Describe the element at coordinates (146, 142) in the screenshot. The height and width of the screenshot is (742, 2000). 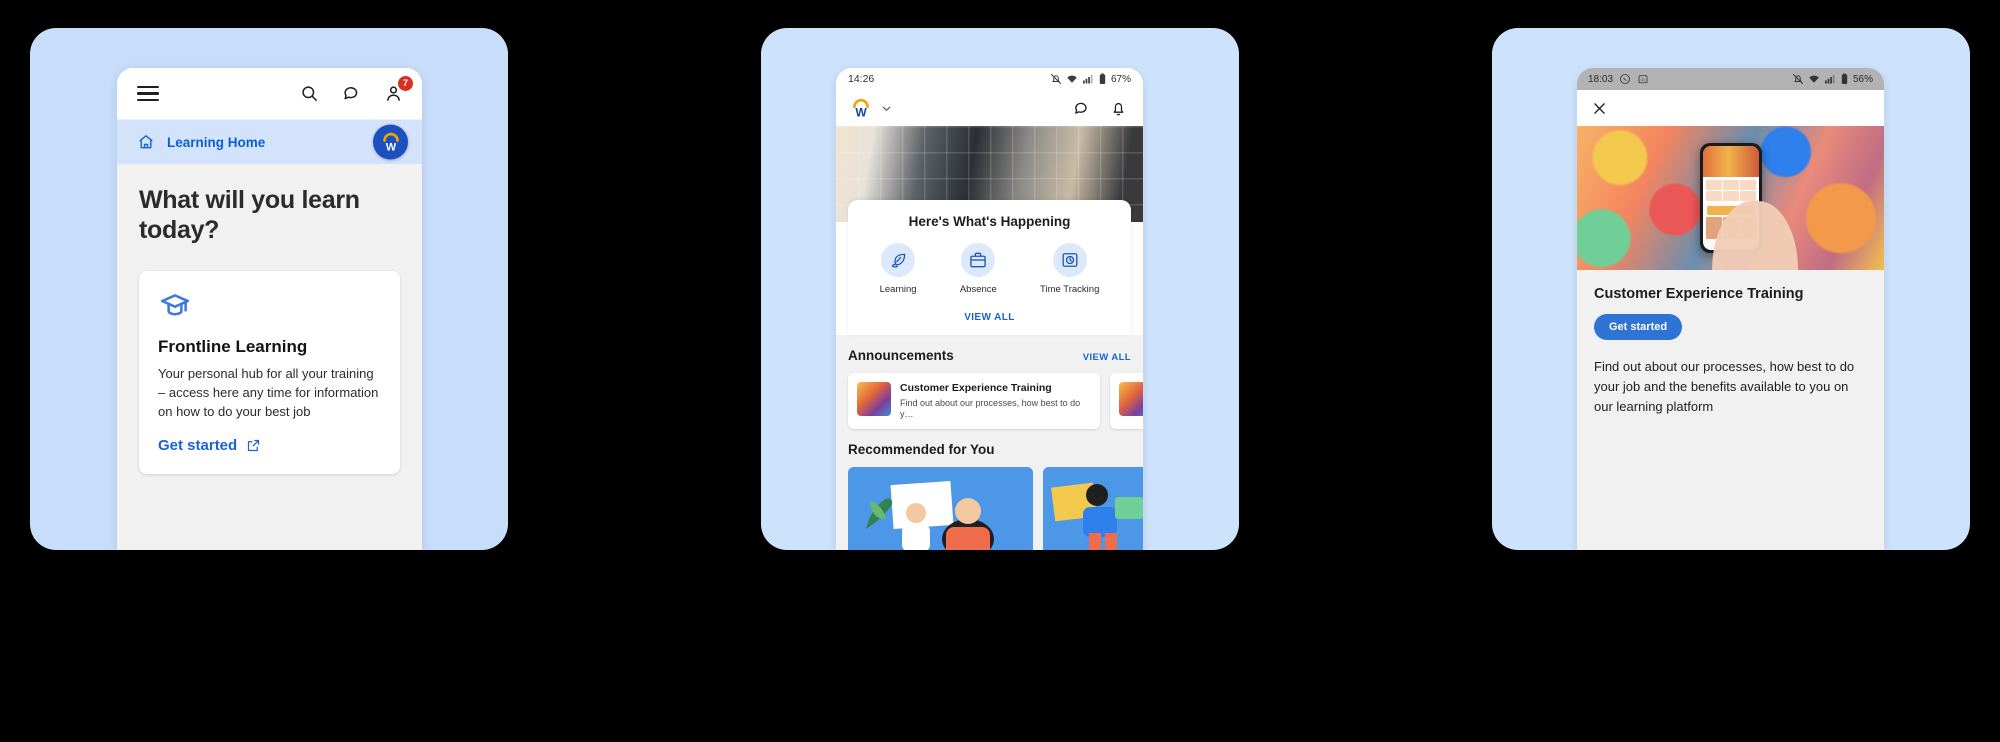
I see `home-icon` at that location.